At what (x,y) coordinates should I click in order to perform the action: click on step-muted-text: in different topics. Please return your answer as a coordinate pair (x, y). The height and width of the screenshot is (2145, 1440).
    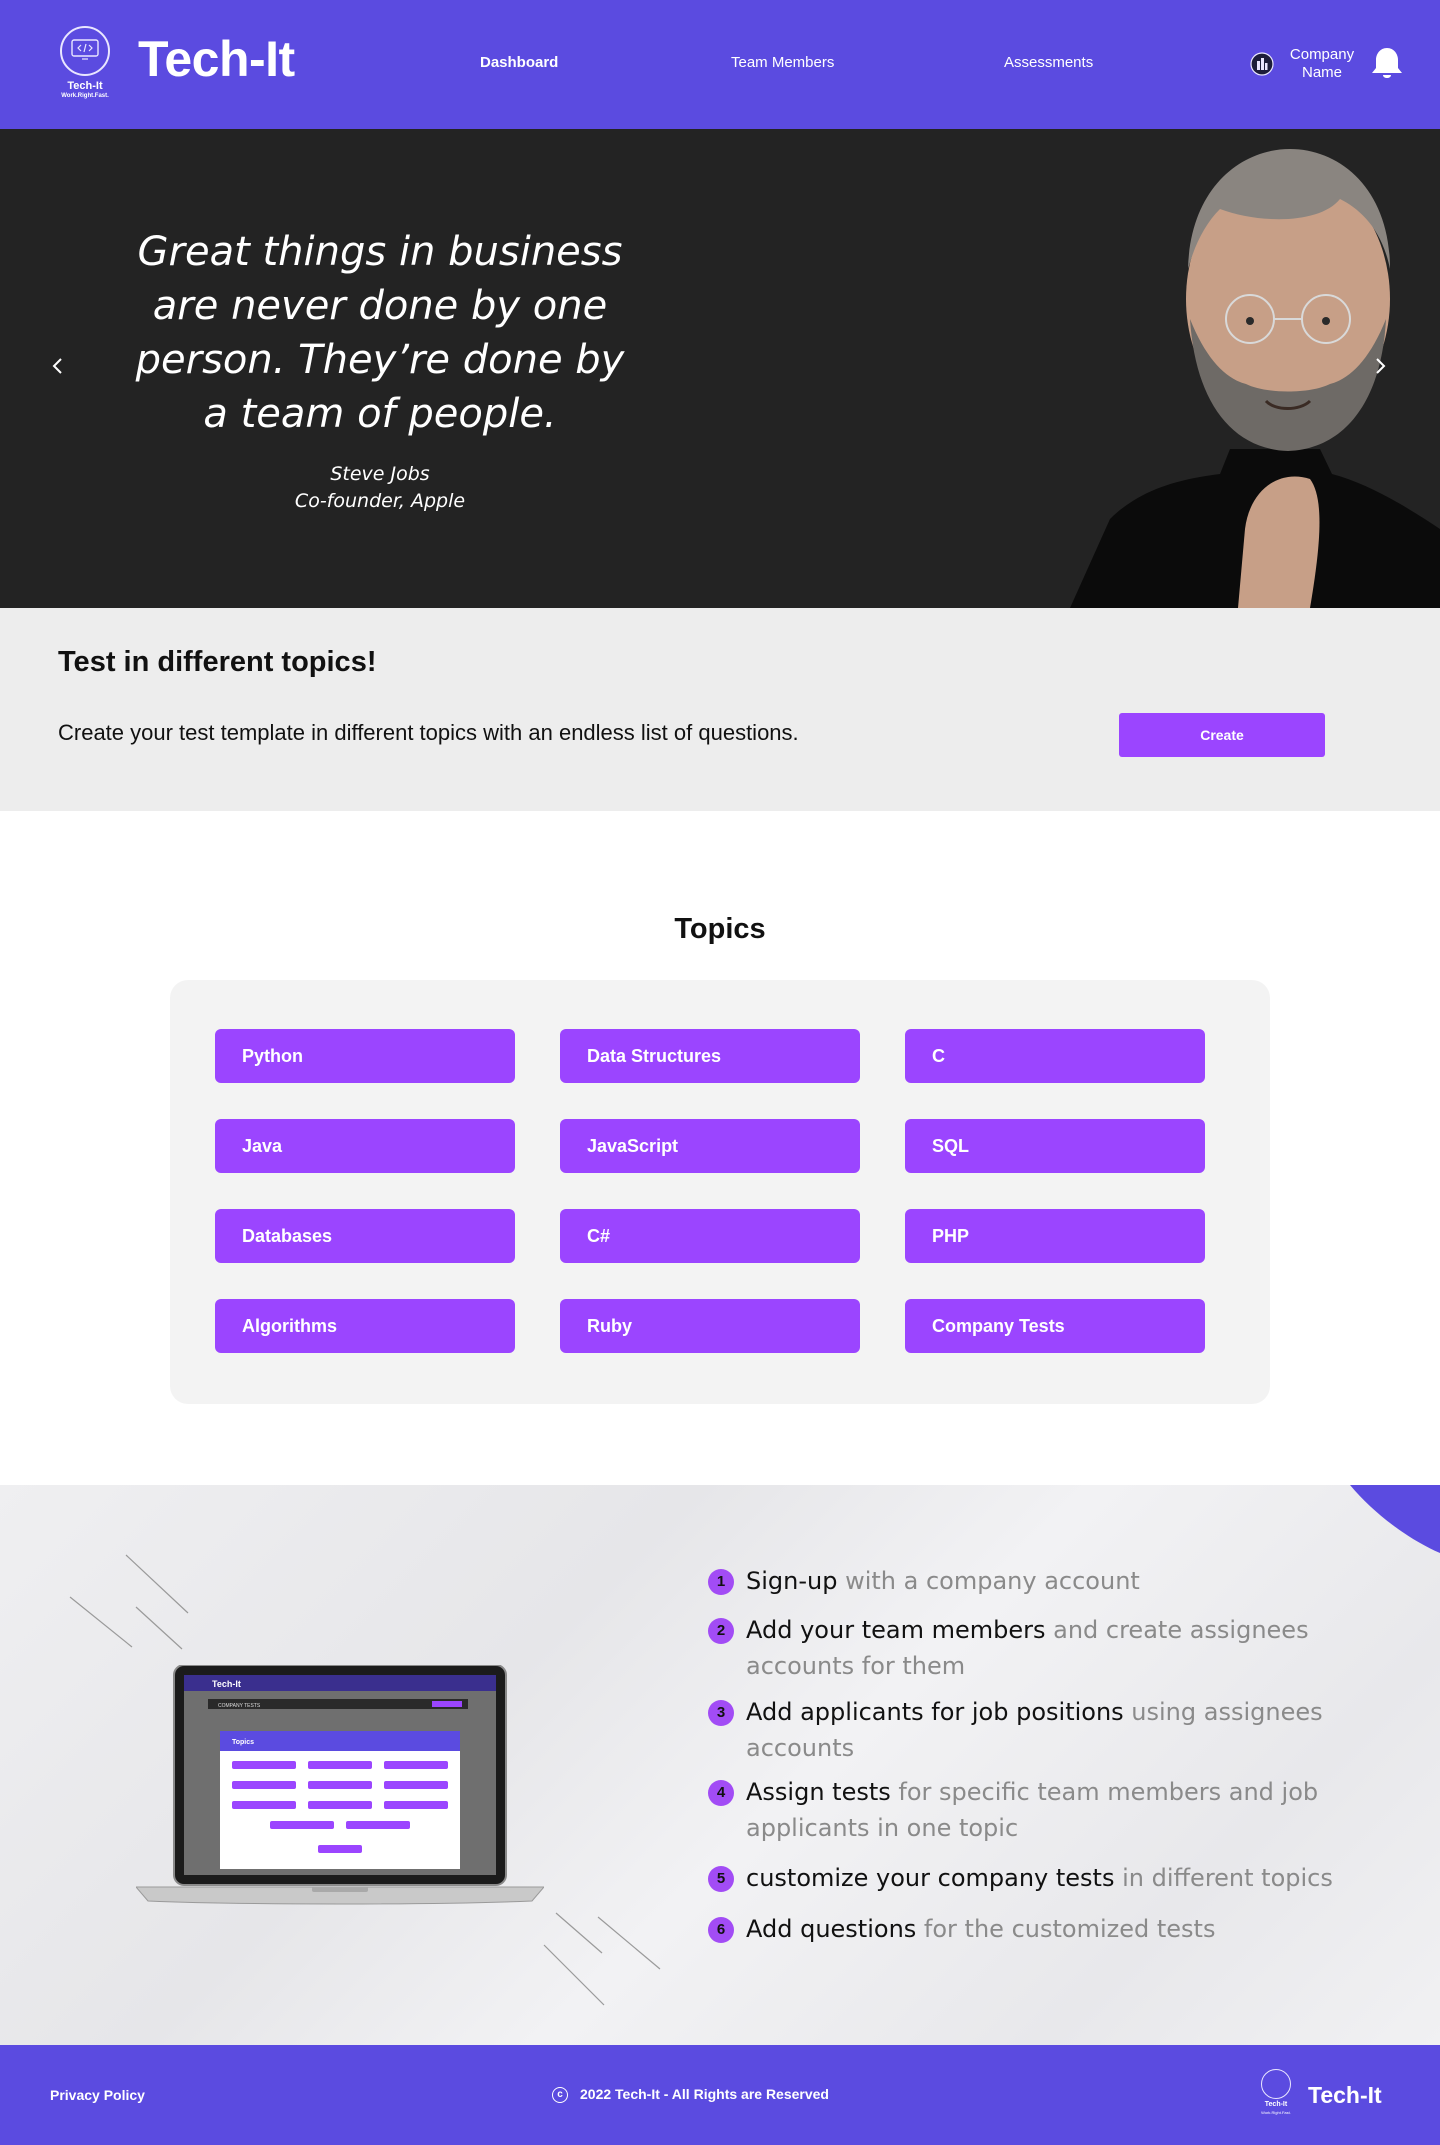
    Looking at the image, I should click on (1223, 1878).